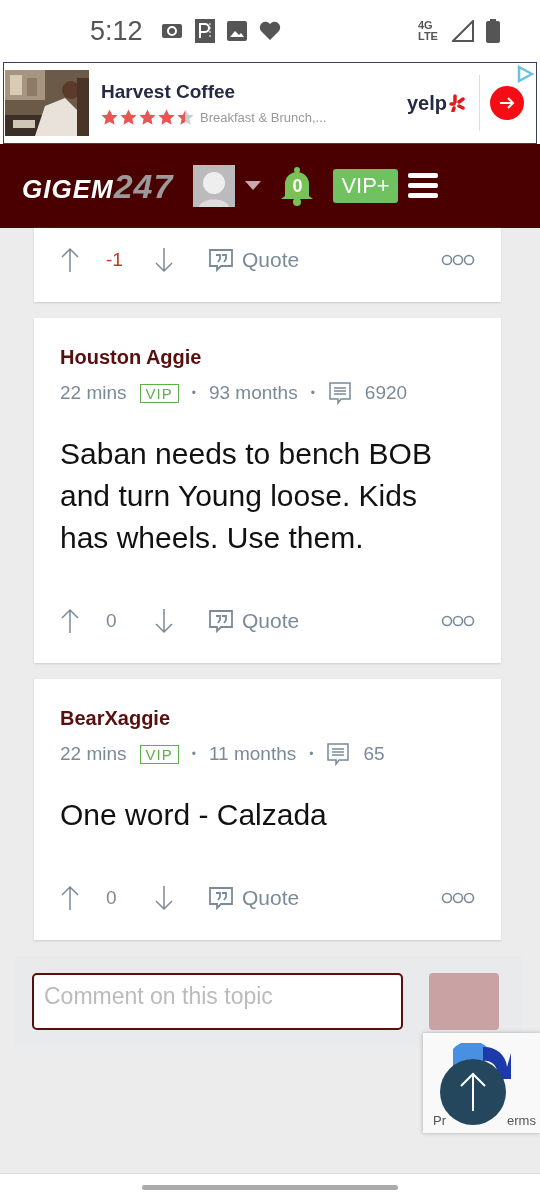 The width and height of the screenshot is (540, 1200). I want to click on terms-link: erms, so click(521, 1120).